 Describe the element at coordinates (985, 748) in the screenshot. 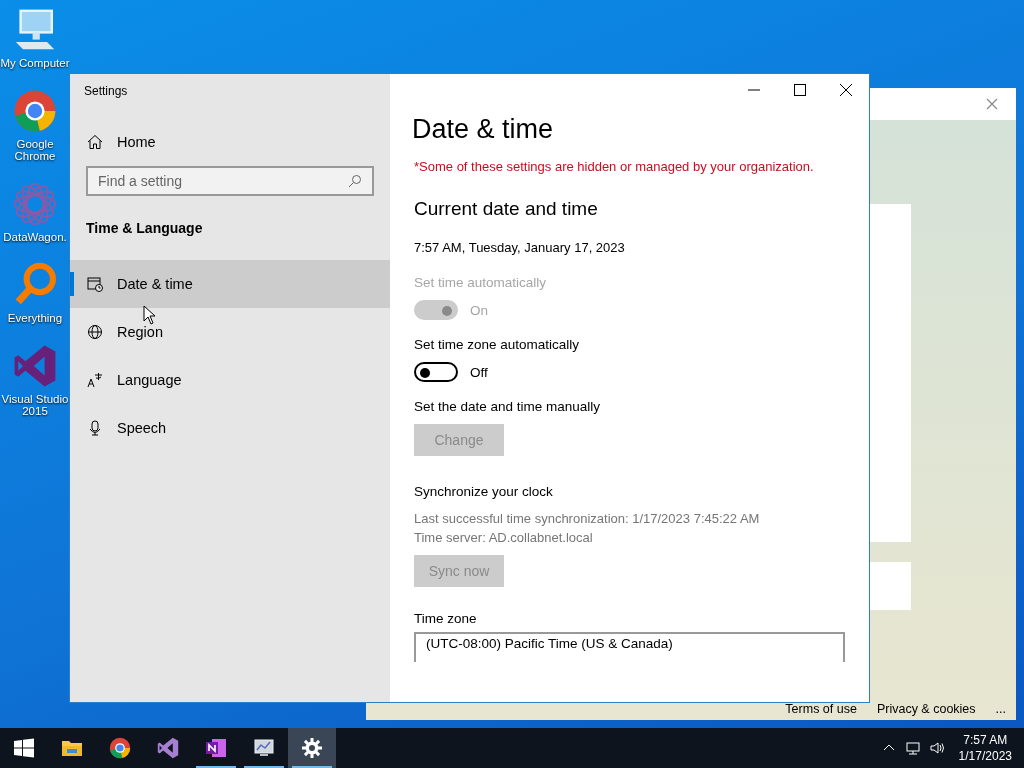

I see `clock: 7:57 AM 1/17/2023` at that location.